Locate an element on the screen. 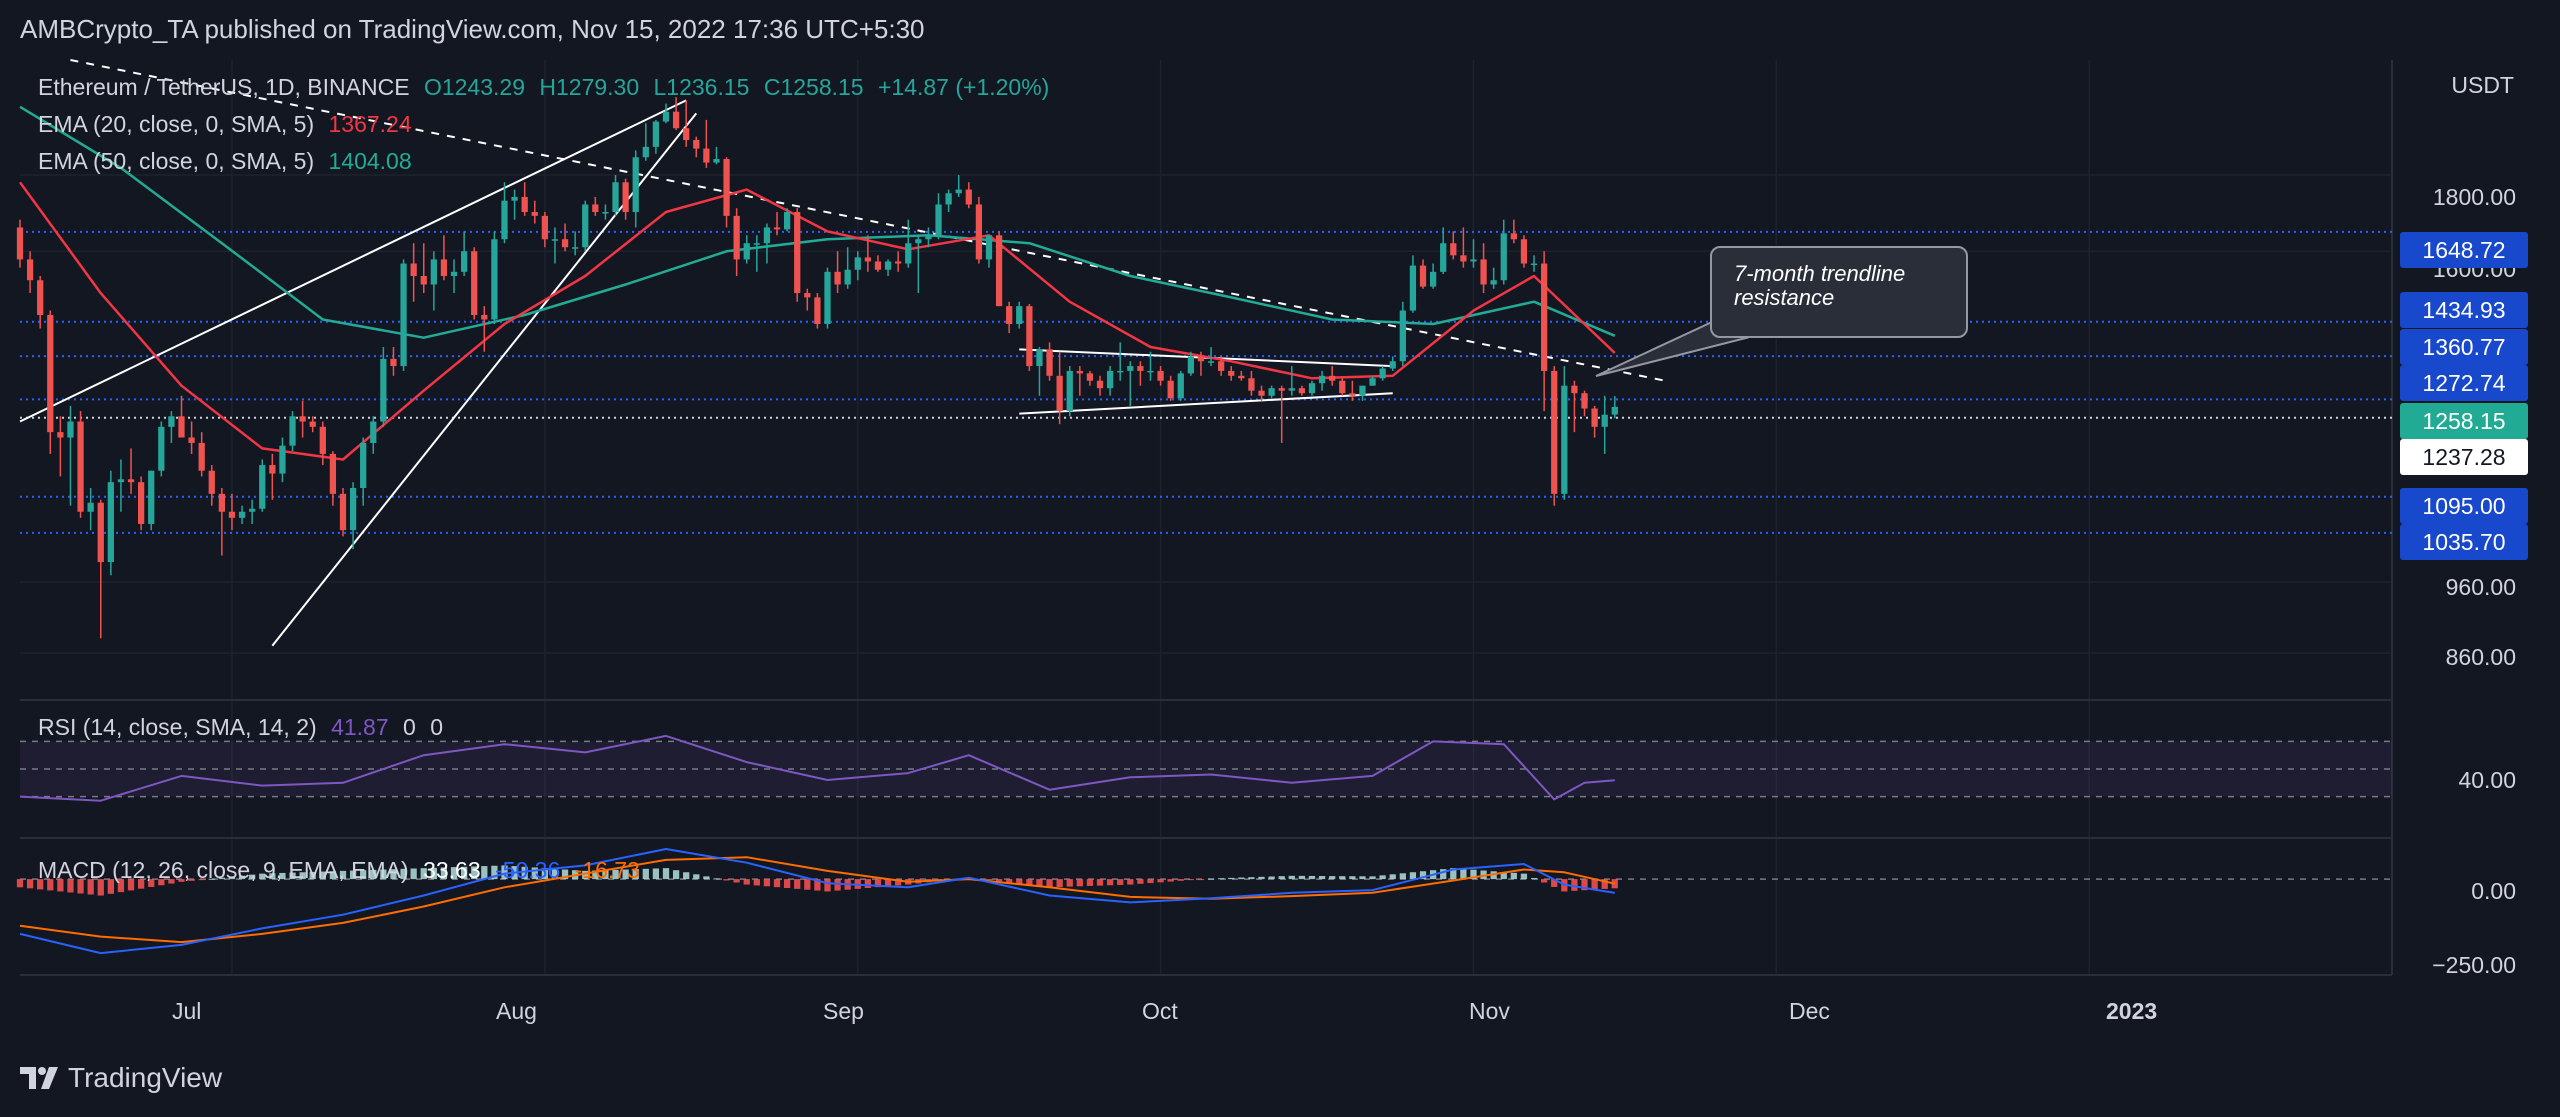  time-tick: Nov is located at coordinates (1489, 1011).